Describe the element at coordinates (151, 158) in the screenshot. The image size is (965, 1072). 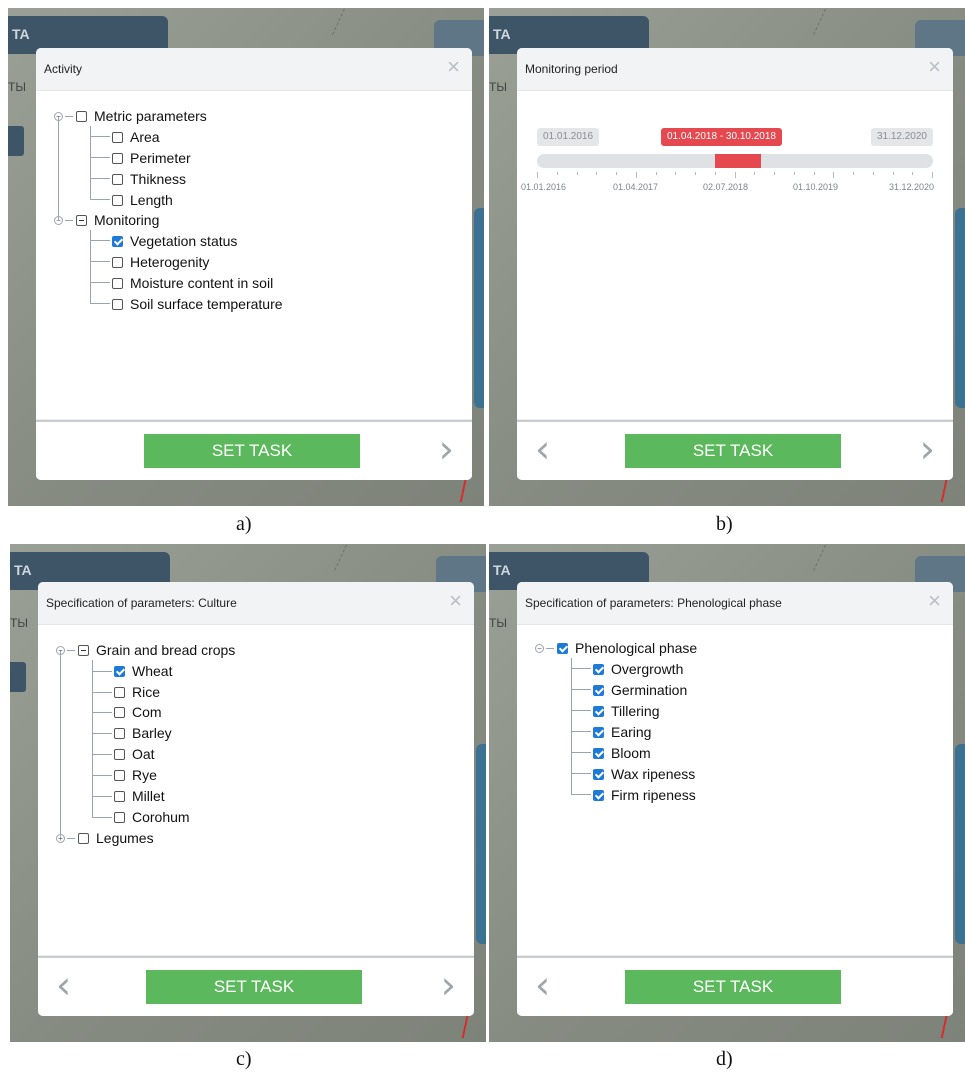
I see `tree-item: Perimeter` at that location.